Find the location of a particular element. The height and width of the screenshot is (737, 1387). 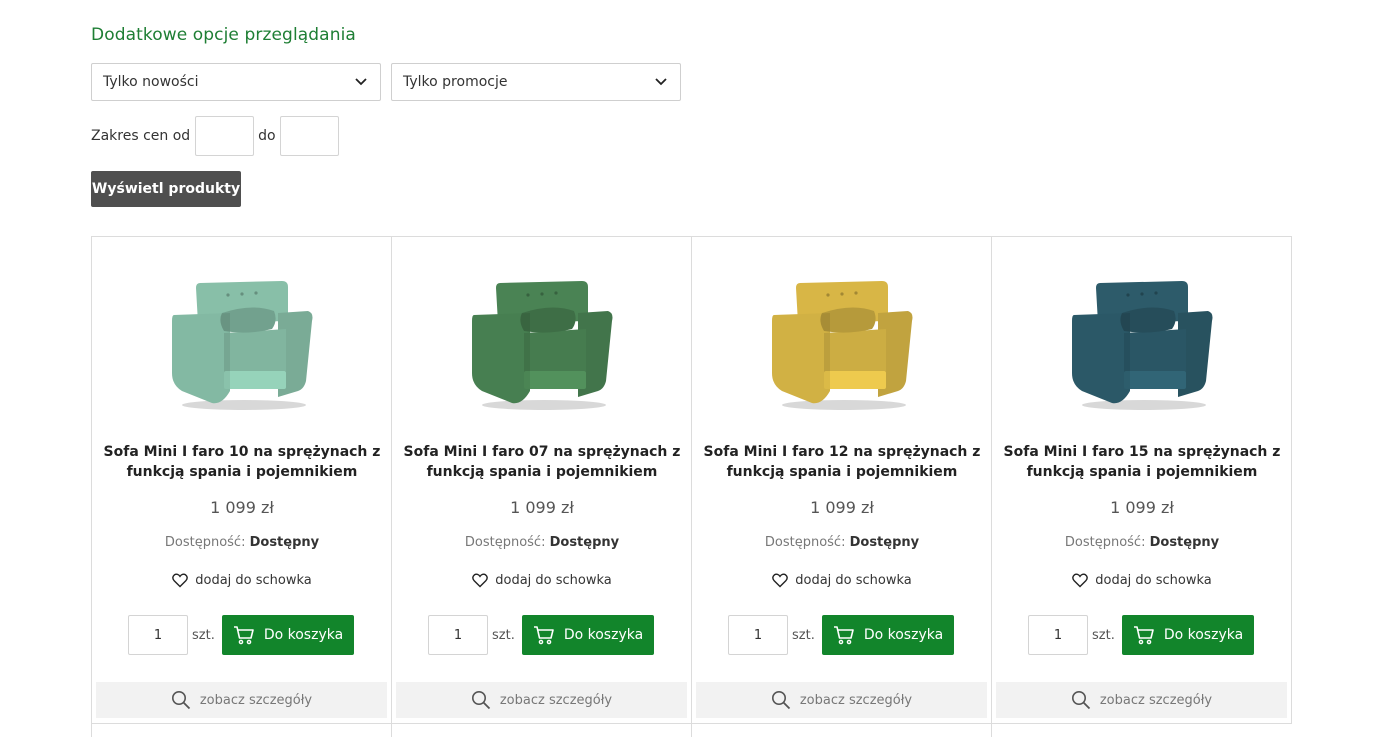

promo-only-select: Tylko promocje is located at coordinates (536, 82).